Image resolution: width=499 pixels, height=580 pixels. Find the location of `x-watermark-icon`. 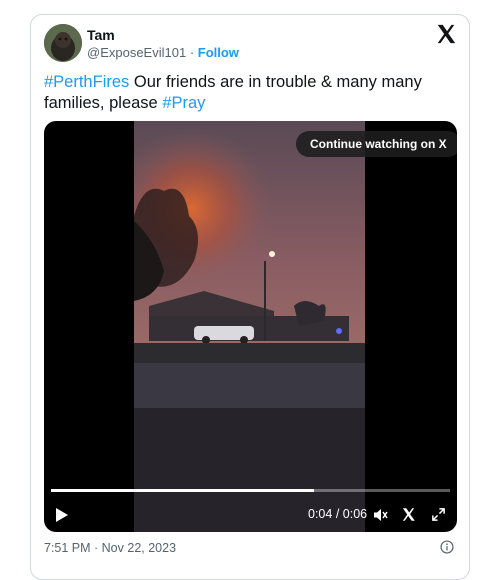

x-watermark-icon is located at coordinates (408, 514).